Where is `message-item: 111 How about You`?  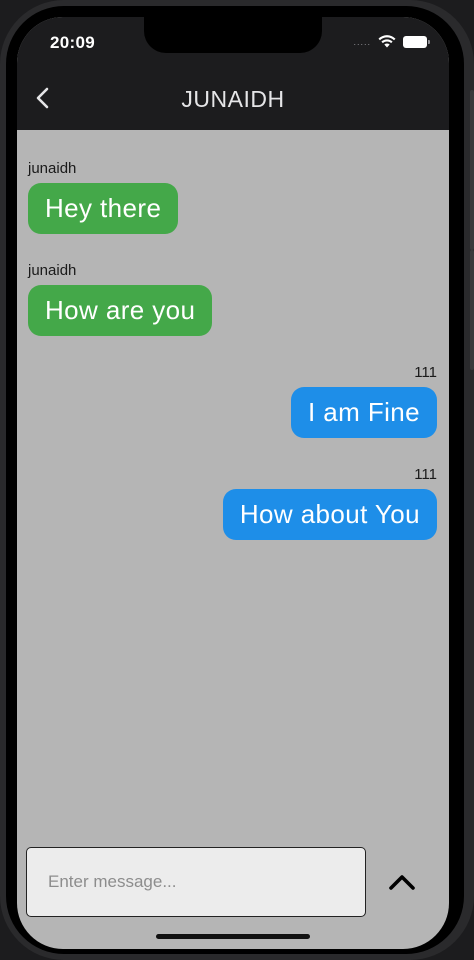
message-item: 111 How about You is located at coordinates (329, 503).